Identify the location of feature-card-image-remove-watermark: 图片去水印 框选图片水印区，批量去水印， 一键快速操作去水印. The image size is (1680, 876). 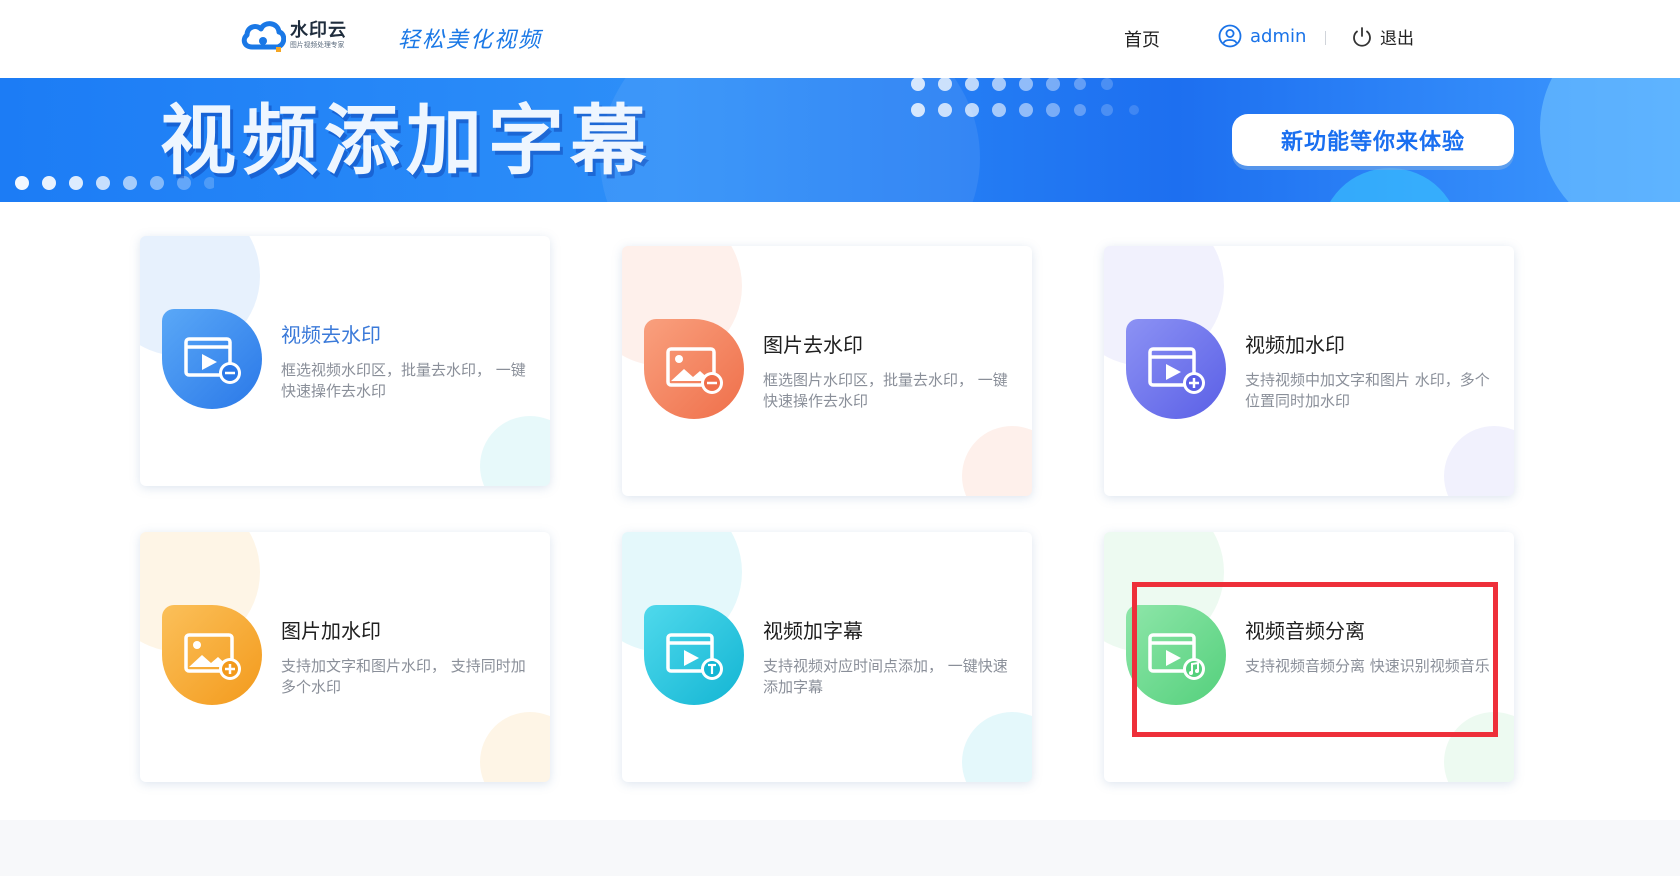
(827, 371).